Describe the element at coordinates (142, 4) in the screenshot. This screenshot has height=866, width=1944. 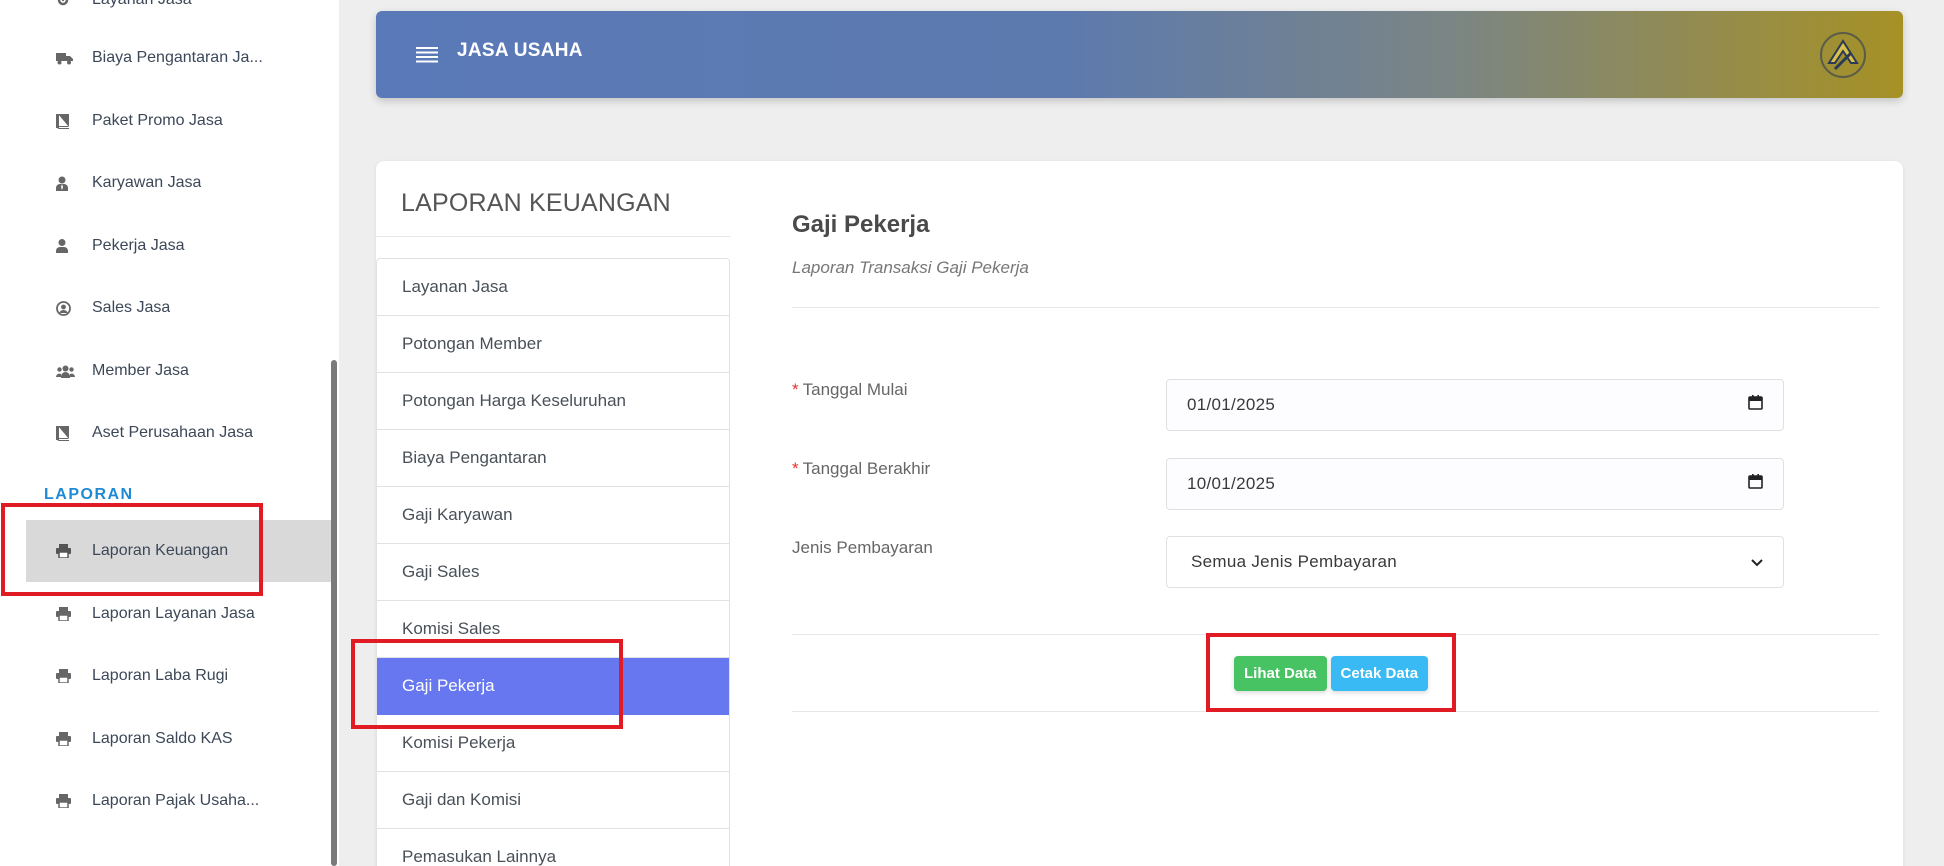
I see `sidebar-item-label: Layanan Jasa` at that location.